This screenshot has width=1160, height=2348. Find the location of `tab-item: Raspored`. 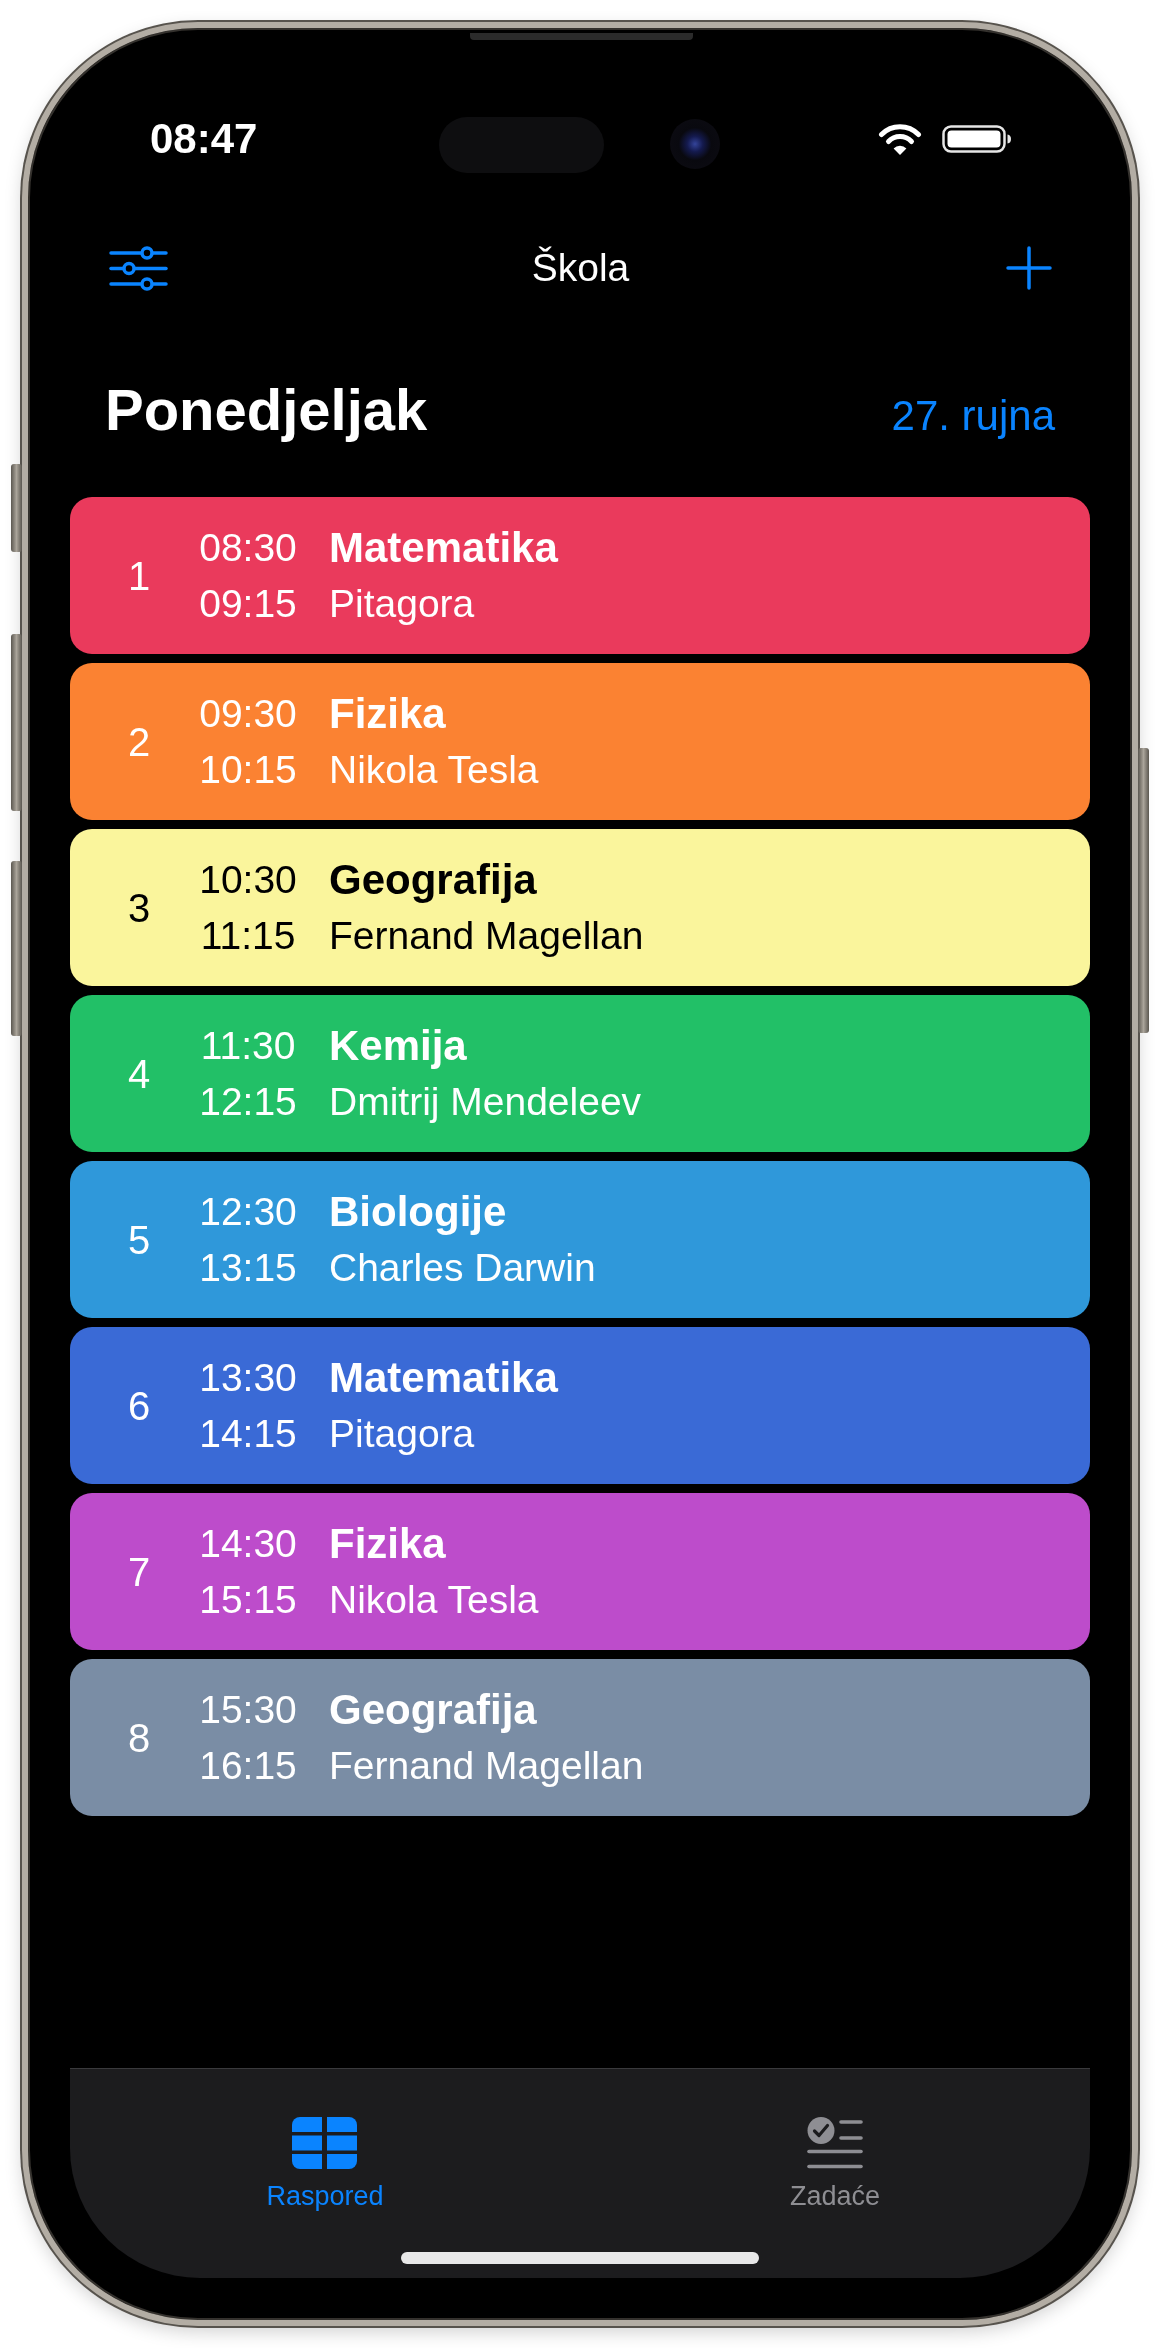

tab-item: Raspored is located at coordinates (325, 2164).